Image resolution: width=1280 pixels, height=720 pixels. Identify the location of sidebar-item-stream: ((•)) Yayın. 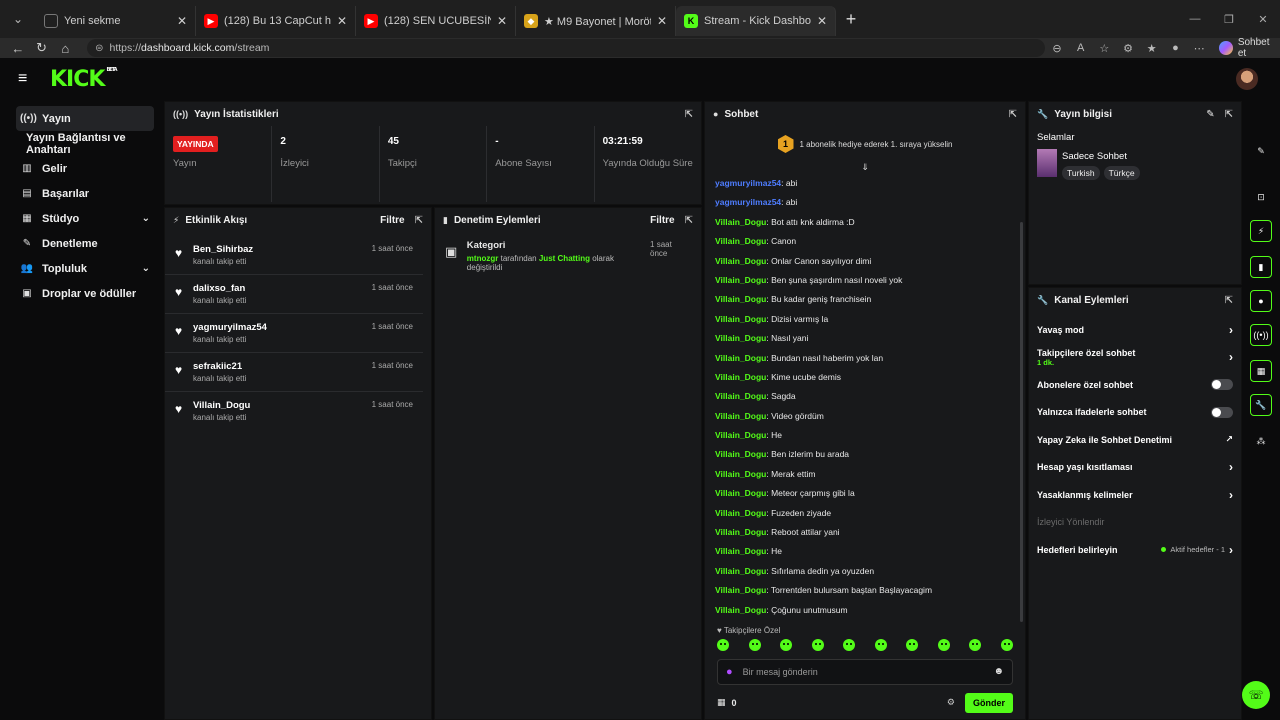
(85, 118).